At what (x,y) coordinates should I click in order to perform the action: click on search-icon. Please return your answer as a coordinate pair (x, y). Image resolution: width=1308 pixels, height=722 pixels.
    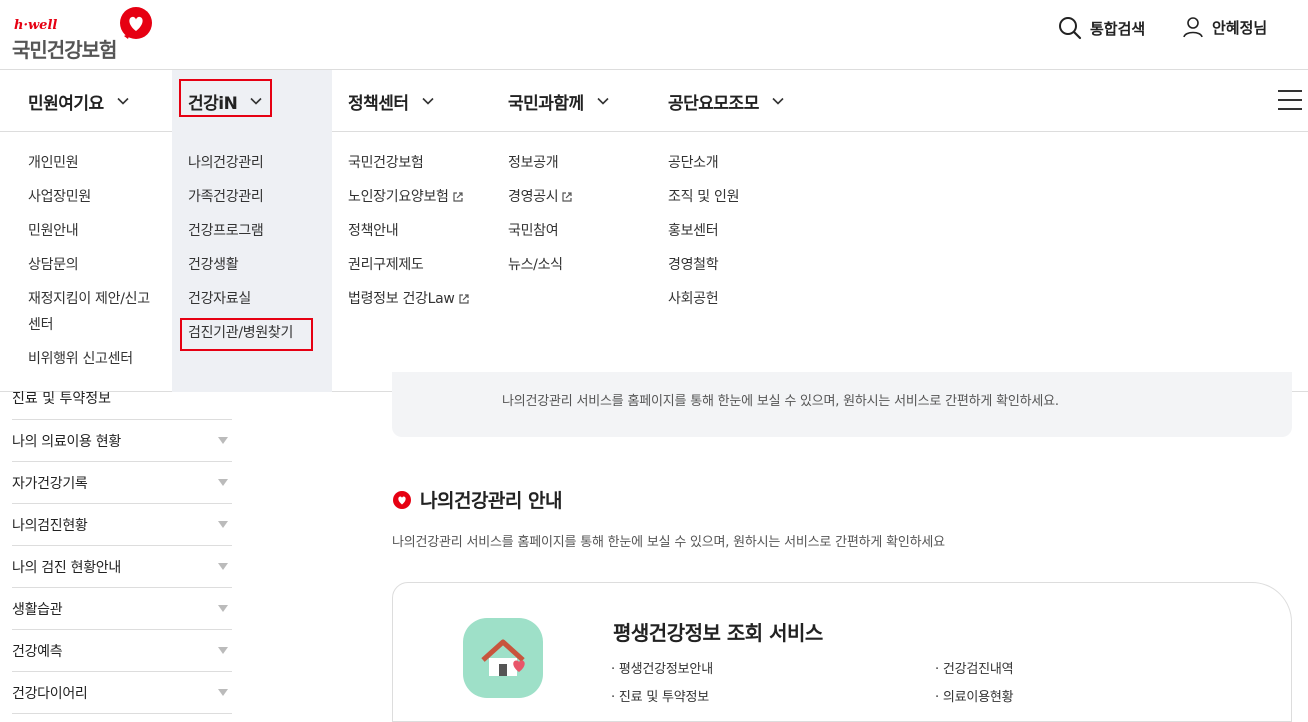
    Looking at the image, I should click on (1070, 28).